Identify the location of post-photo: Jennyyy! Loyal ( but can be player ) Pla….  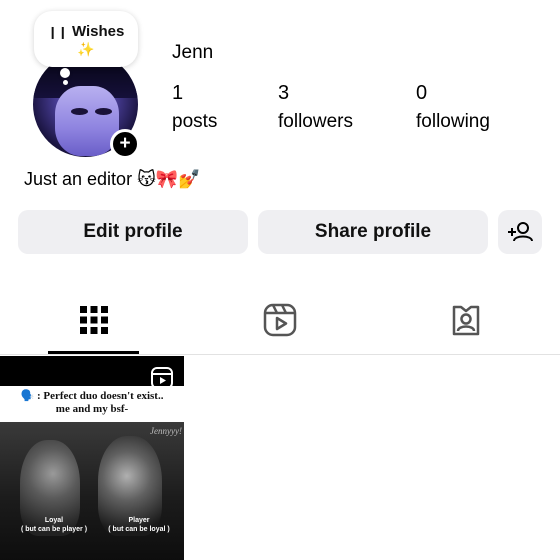
(92, 491).